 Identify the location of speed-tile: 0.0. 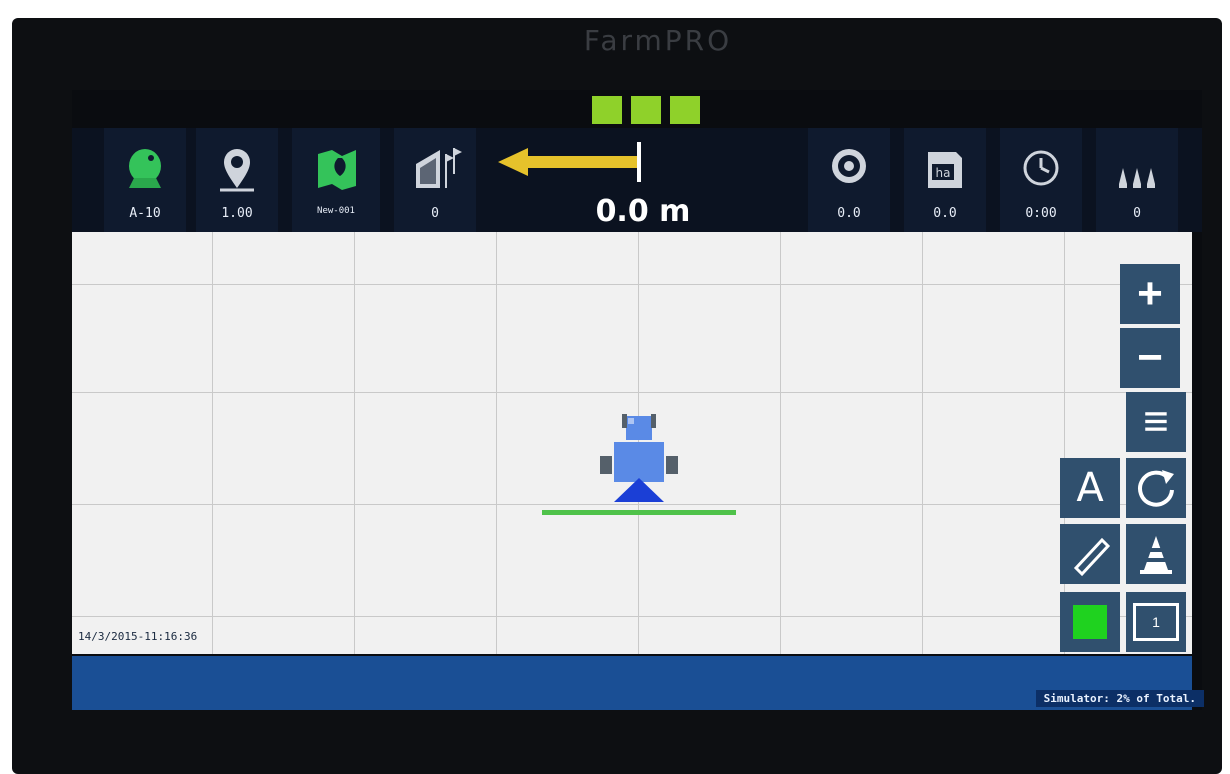
(849, 180).